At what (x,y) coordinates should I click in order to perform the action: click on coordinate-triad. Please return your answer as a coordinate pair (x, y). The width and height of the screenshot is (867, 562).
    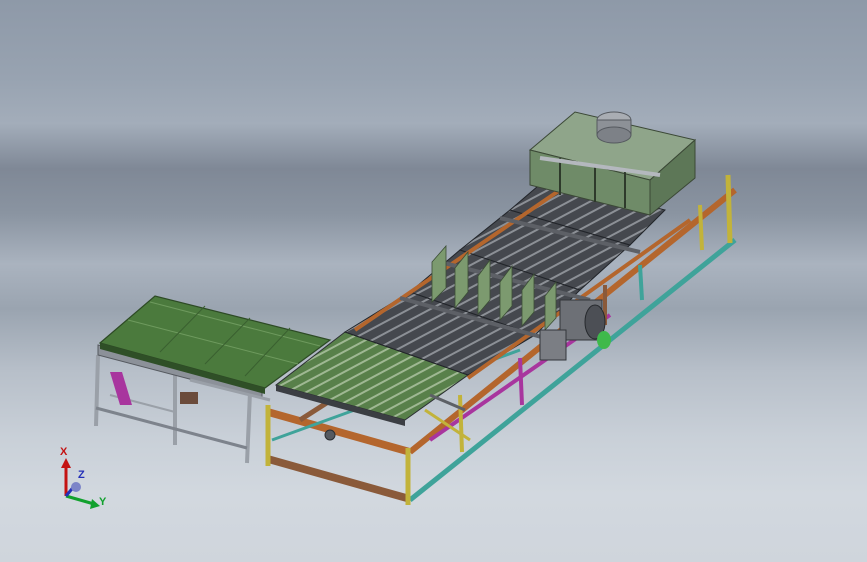
    Looking at the image, I should click on (80, 483).